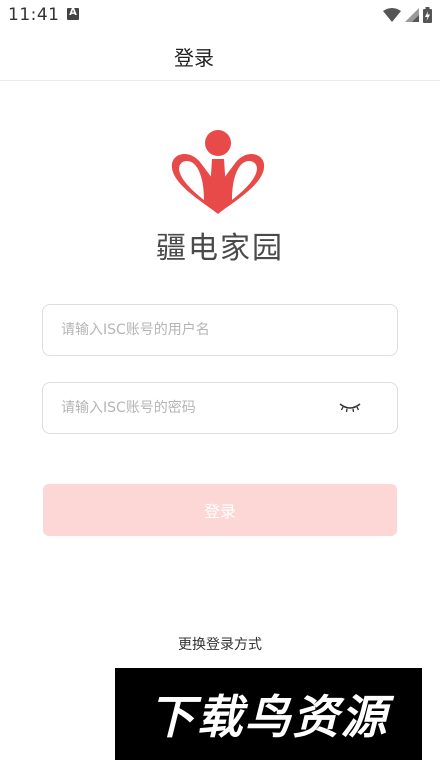 This screenshot has height=770, width=440. What do you see at coordinates (34, 15) in the screenshot?
I see `status-time: 11:41` at bounding box center [34, 15].